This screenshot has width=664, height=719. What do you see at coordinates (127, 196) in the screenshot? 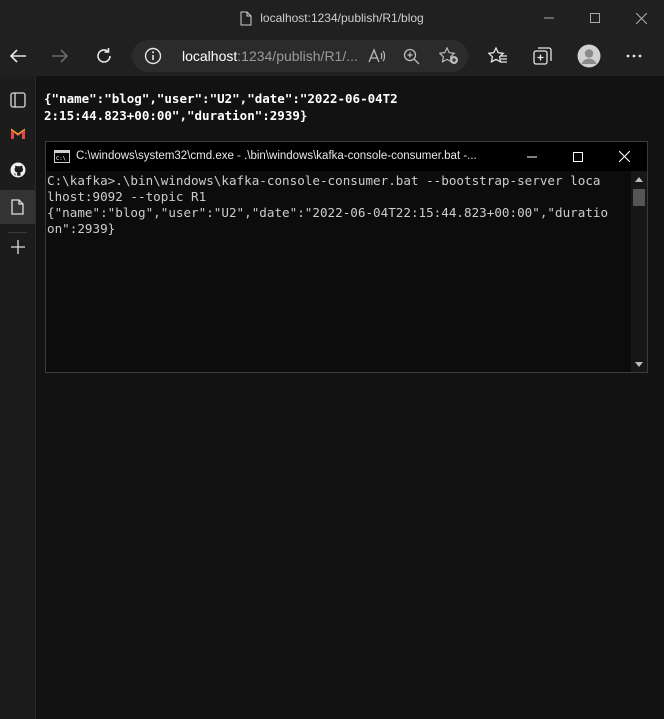
I see `console-line: lhost:9092 --topic R1` at bounding box center [127, 196].